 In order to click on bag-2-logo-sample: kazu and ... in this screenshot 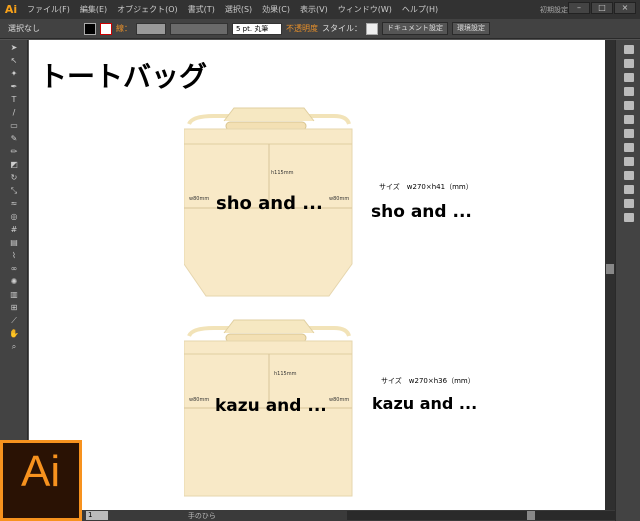, I will do `click(424, 403)`.